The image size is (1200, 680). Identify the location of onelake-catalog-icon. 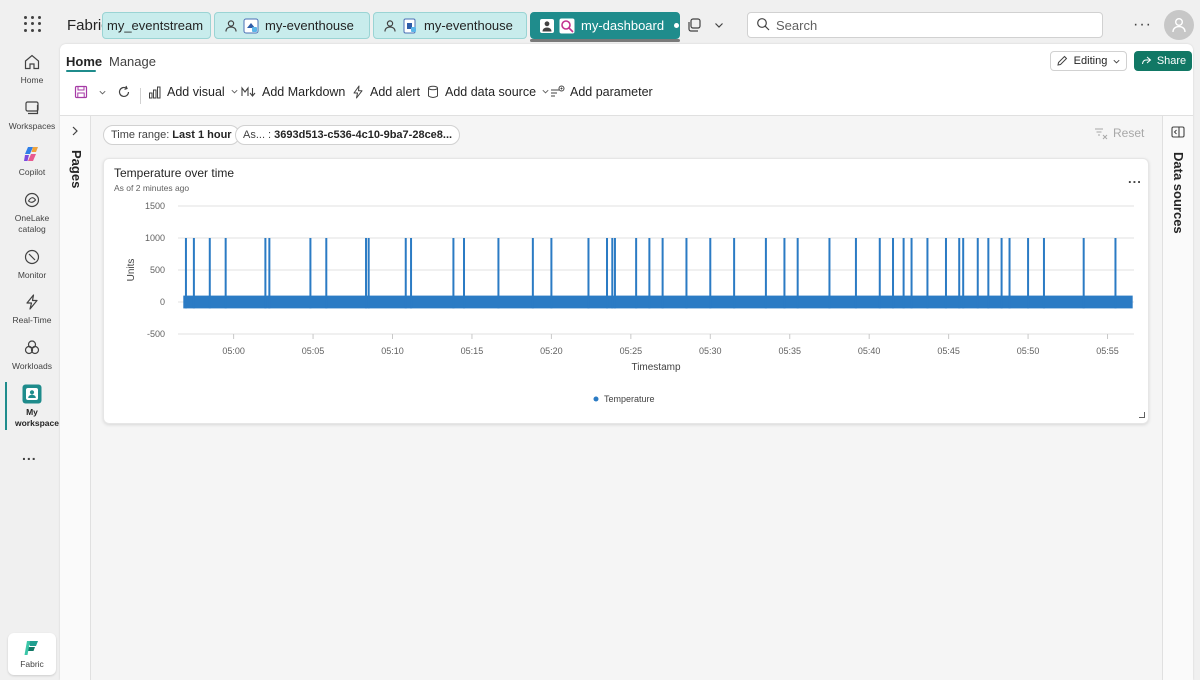
(32, 200).